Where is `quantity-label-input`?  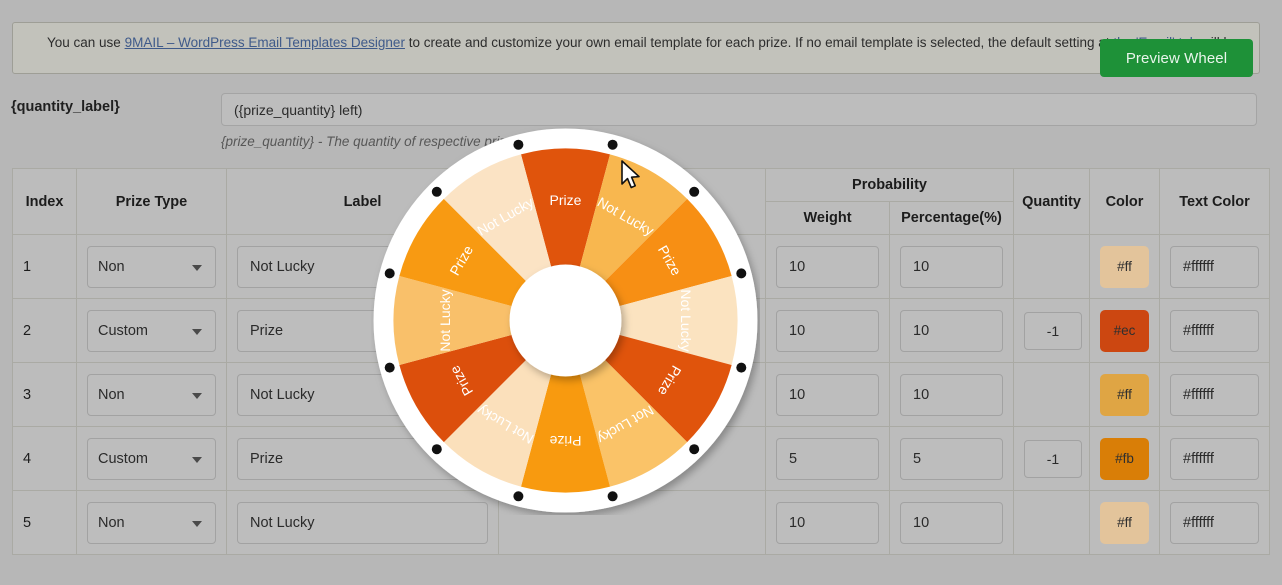 quantity-label-input is located at coordinates (739, 109).